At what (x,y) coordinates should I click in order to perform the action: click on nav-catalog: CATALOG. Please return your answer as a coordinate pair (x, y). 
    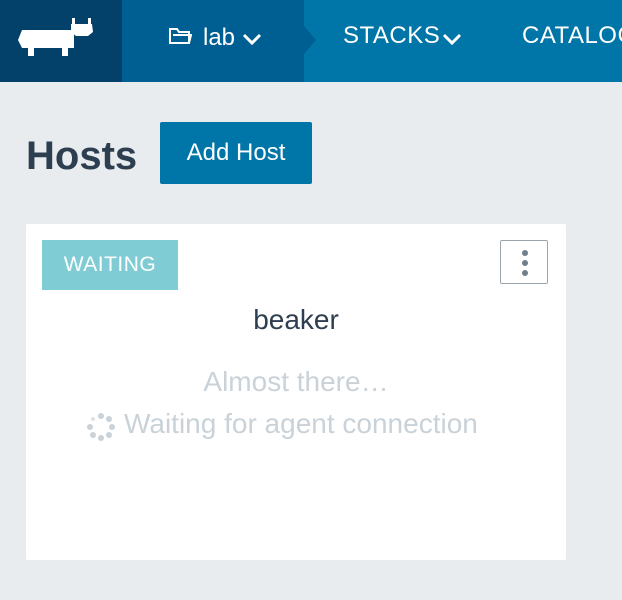
    Looking at the image, I should click on (572, 36).